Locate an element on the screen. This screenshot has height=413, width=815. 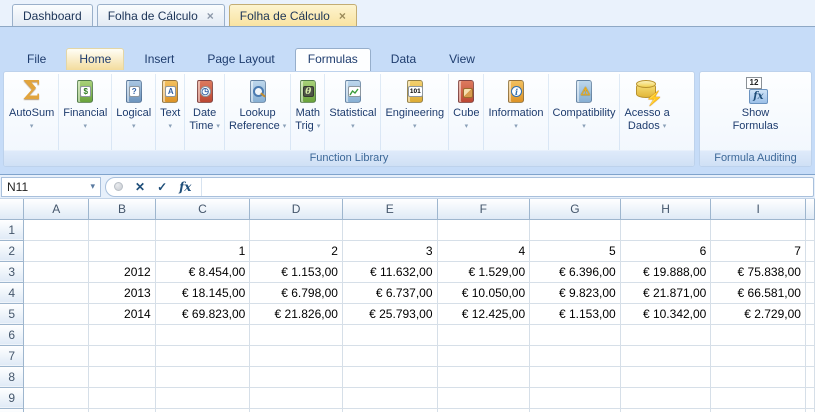
cell-I6 is located at coordinates (758, 335).